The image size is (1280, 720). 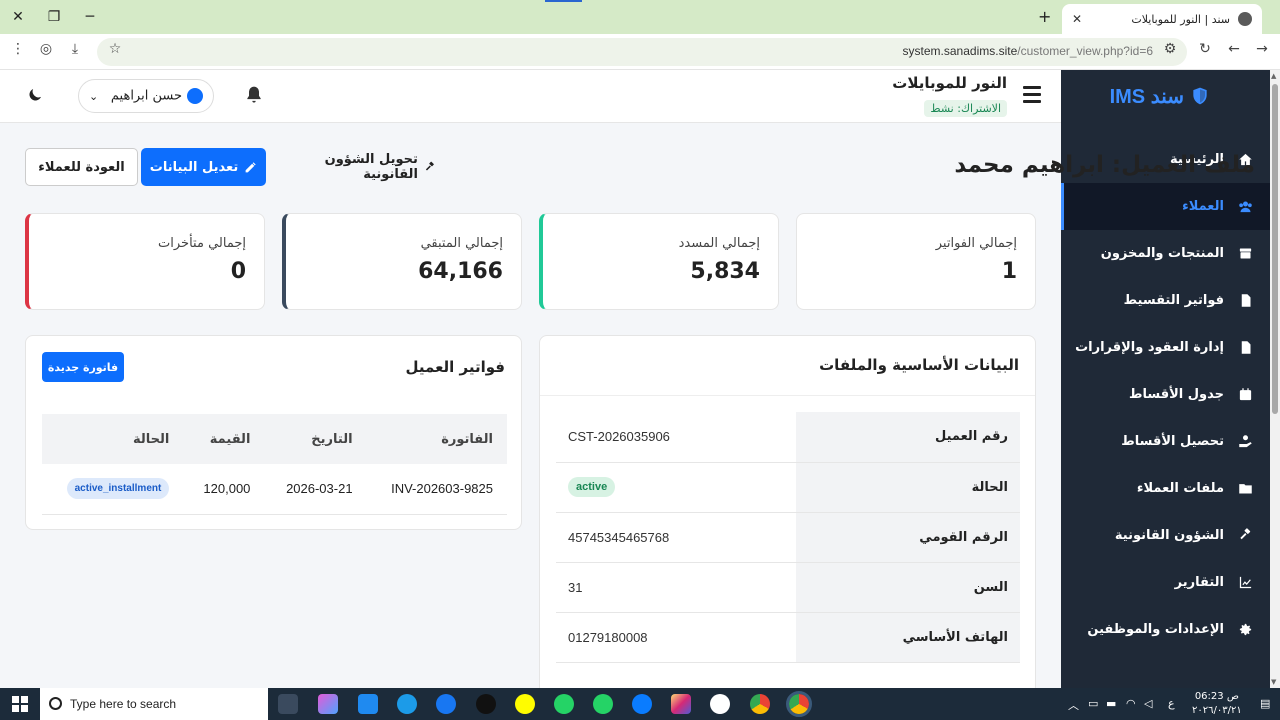 What do you see at coordinates (1131, 703) in the screenshot?
I see `wifi-icon: ◠` at bounding box center [1131, 703].